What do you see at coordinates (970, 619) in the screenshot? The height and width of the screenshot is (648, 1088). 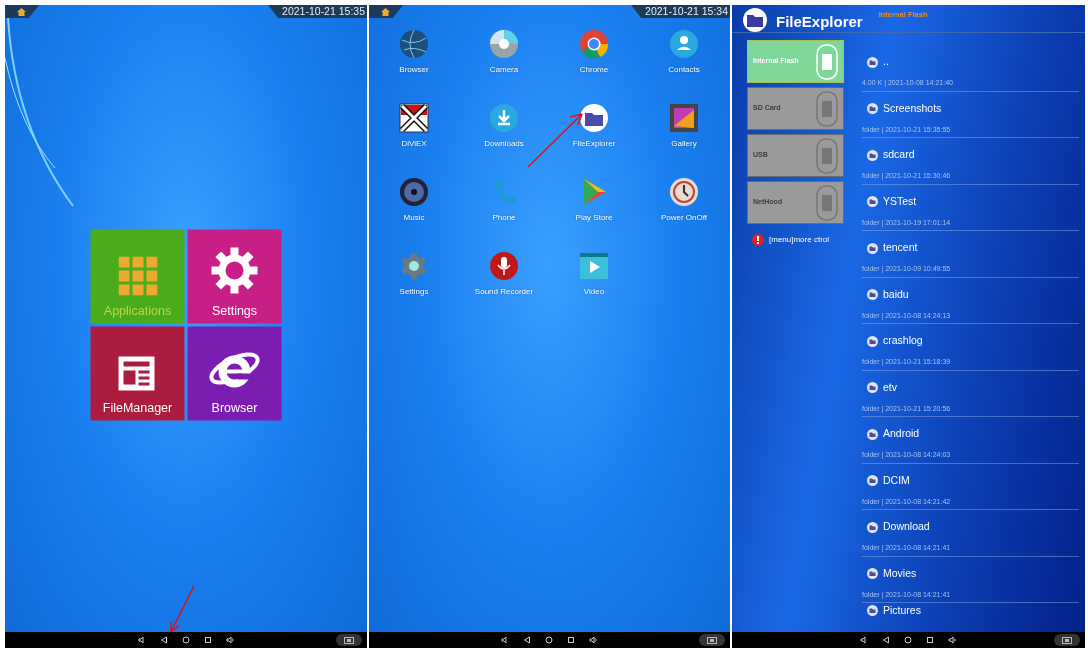 I see `file-list-row: Pictures` at bounding box center [970, 619].